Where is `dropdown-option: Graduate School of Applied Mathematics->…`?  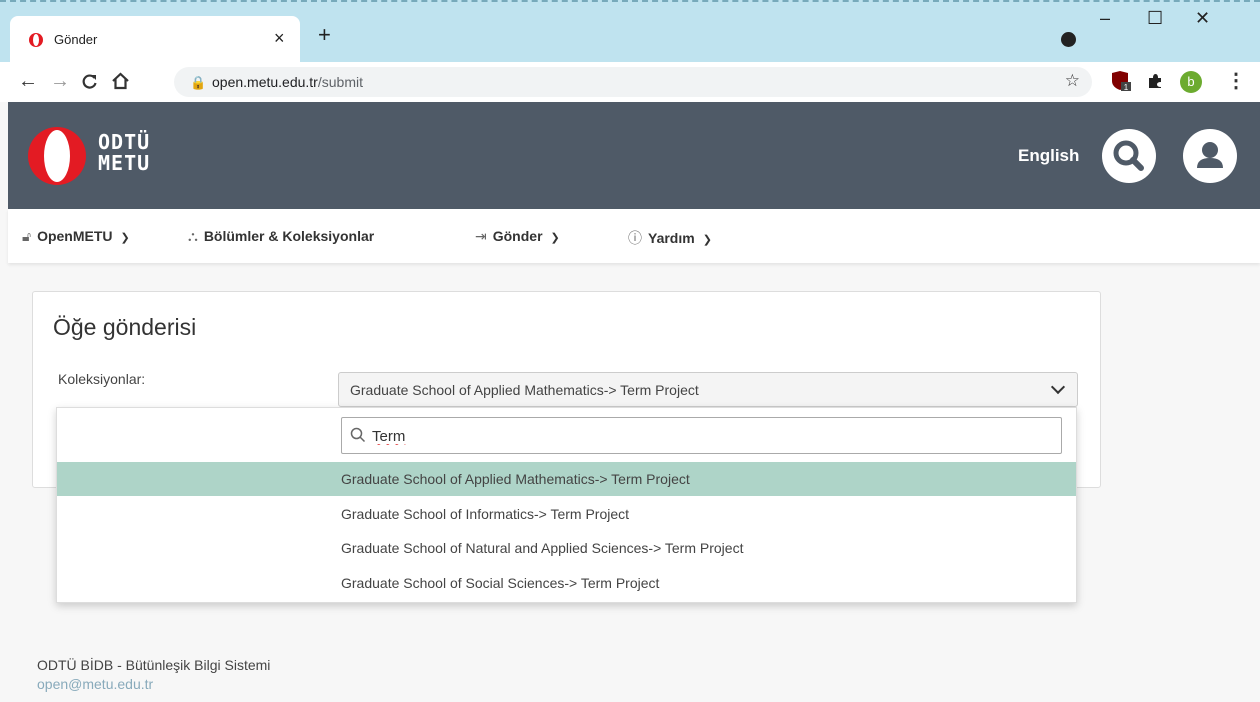 dropdown-option: Graduate School of Applied Mathematics->… is located at coordinates (566, 479).